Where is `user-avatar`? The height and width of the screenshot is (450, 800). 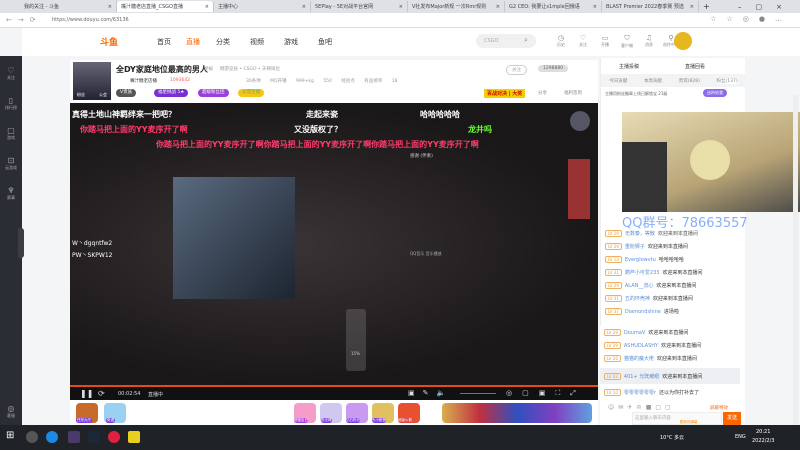 user-avatar is located at coordinates (683, 41).